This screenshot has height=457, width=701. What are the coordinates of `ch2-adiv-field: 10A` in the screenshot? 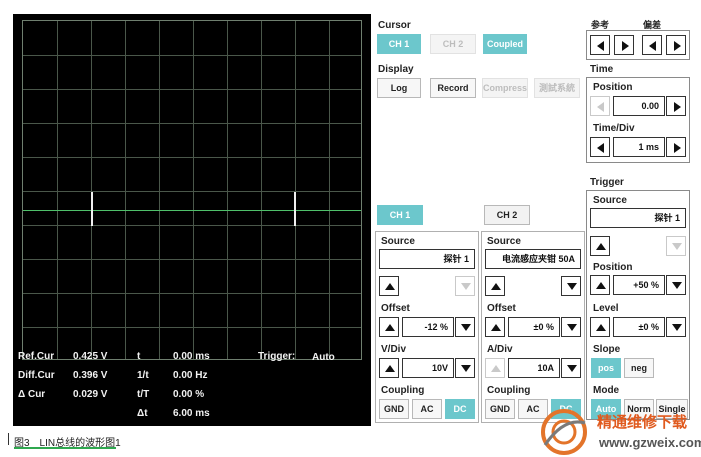 It's located at (534, 368).